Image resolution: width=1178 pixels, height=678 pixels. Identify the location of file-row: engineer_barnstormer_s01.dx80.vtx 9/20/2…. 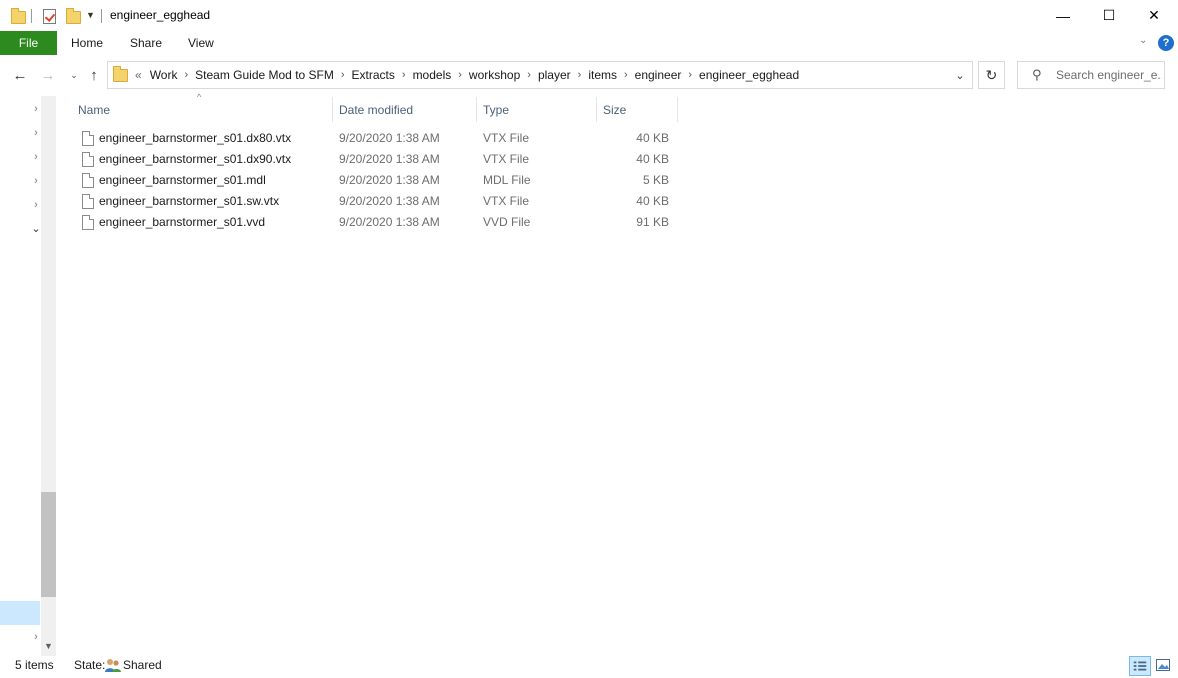
(378, 138).